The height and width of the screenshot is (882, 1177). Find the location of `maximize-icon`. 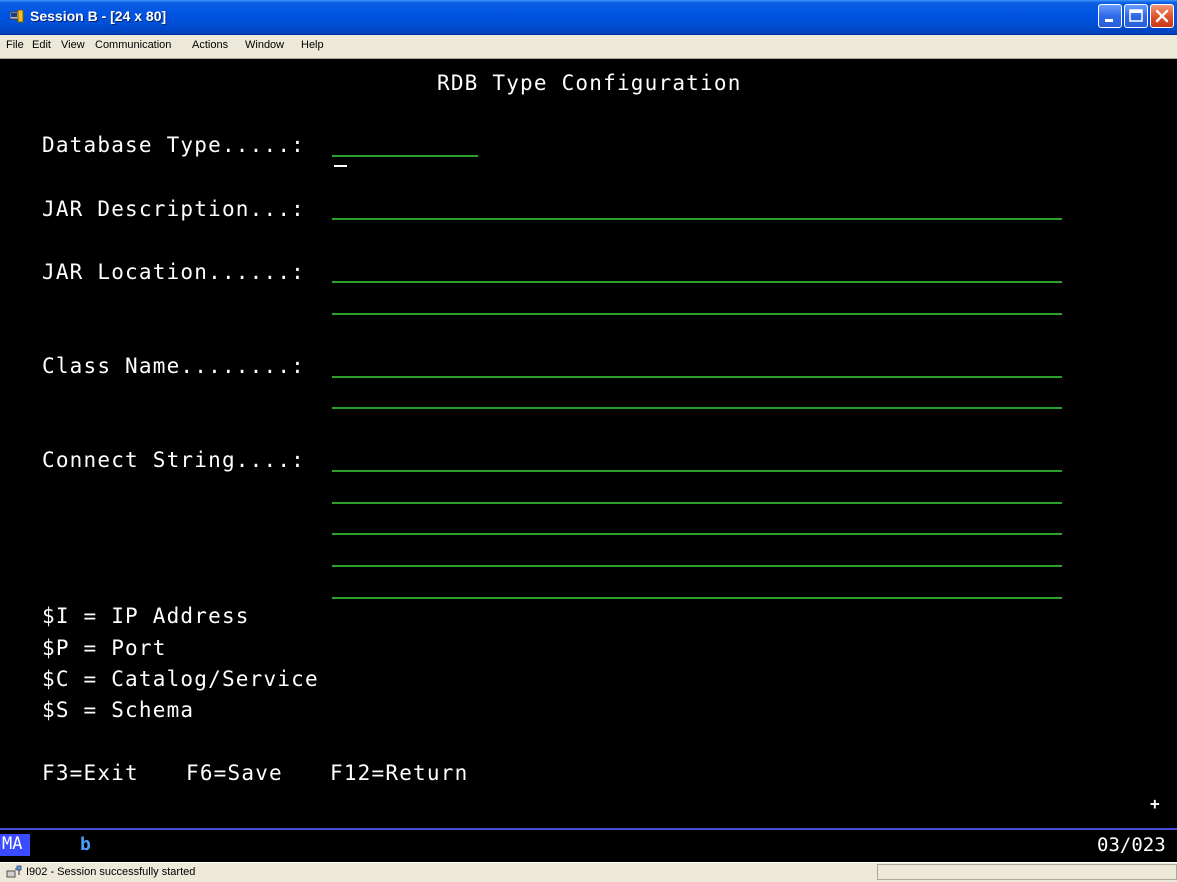

maximize-icon is located at coordinates (1136, 15).